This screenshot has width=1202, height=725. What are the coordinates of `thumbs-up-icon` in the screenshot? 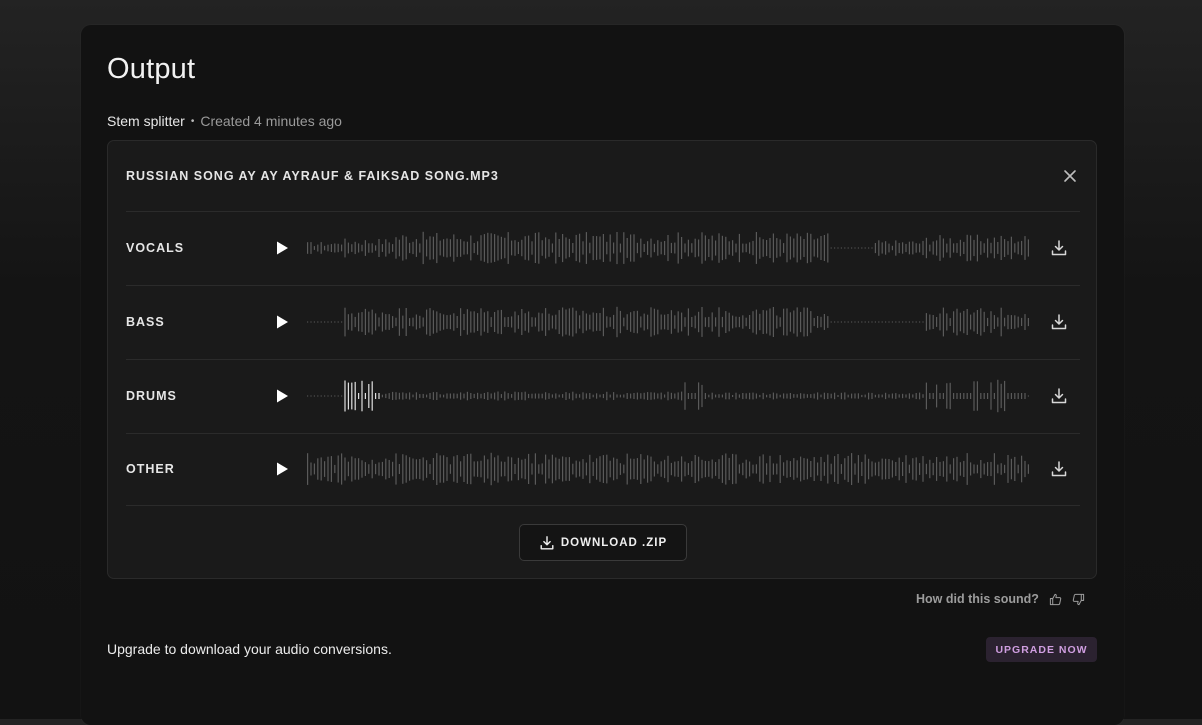 It's located at (1055, 599).